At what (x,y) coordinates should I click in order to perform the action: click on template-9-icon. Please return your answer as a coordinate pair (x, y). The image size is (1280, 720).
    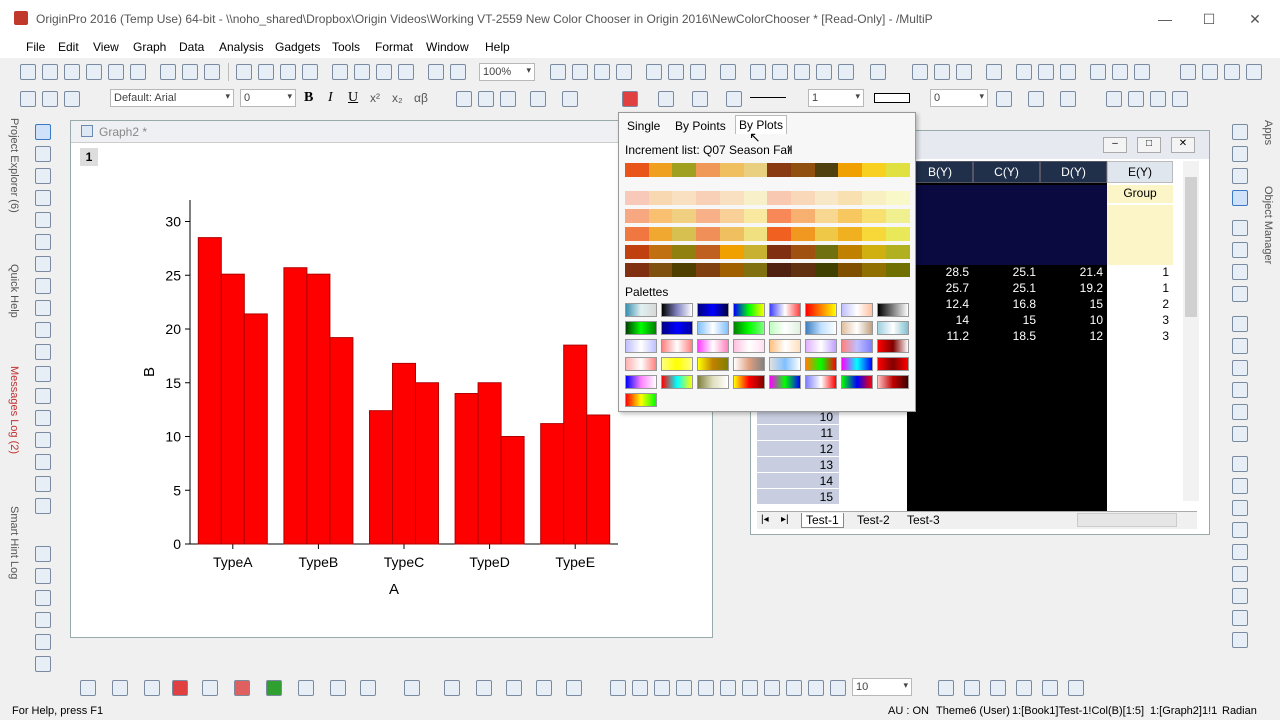
    Looking at the image, I should click on (794, 688).